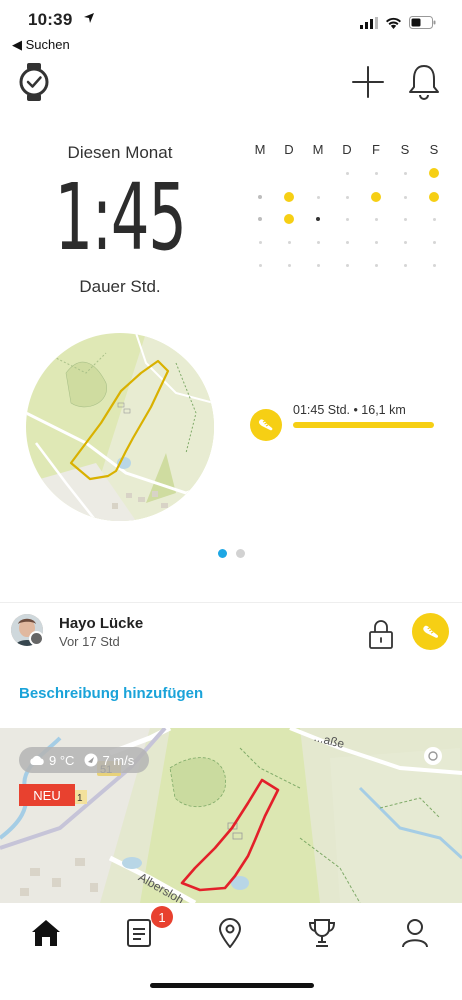 The width and height of the screenshot is (462, 1000). What do you see at coordinates (89, 18) in the screenshot?
I see `location-arrow-icon` at bounding box center [89, 18].